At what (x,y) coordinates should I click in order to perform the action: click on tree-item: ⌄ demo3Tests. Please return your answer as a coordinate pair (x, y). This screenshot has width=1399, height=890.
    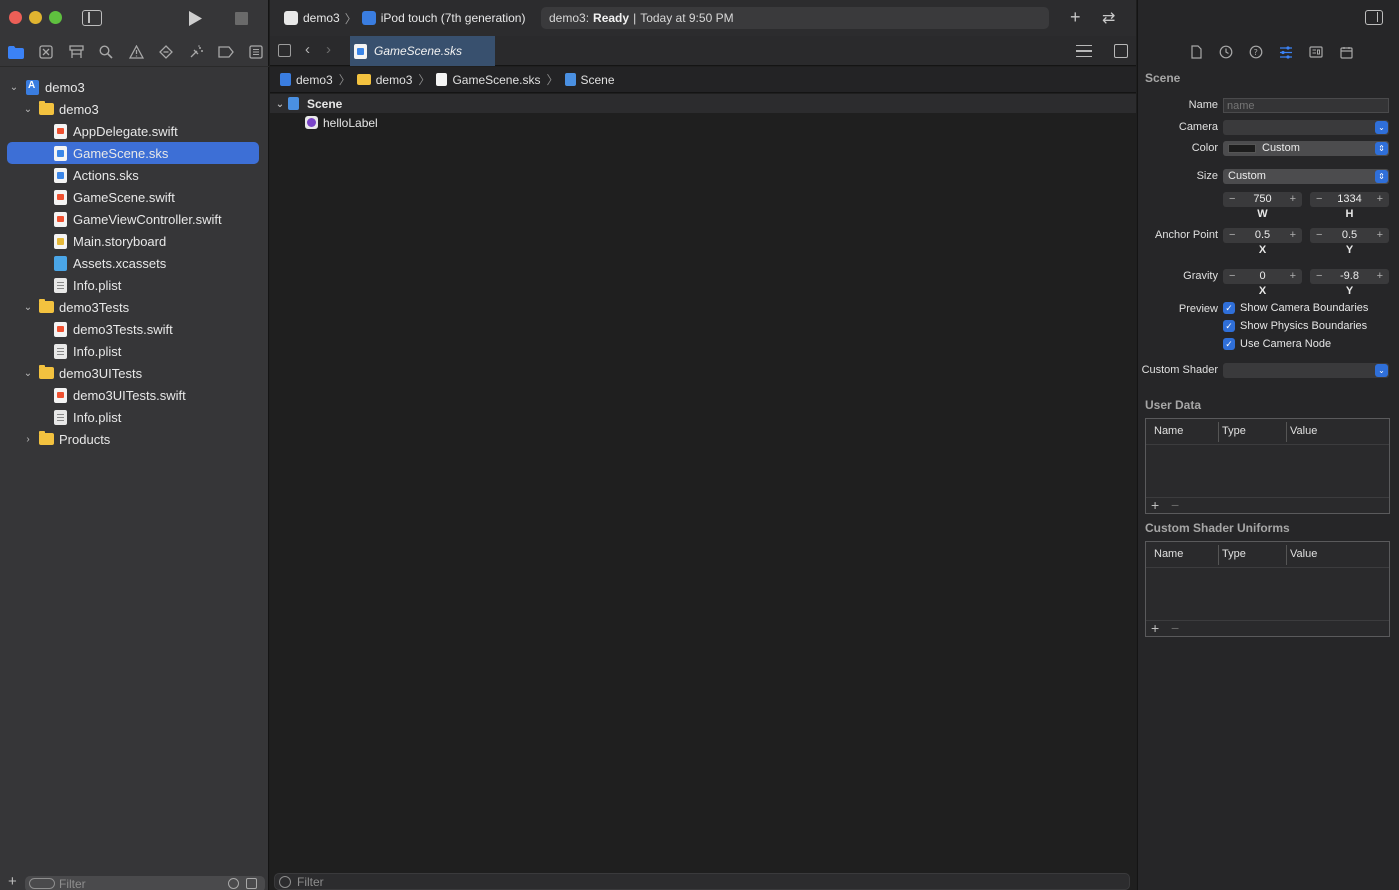
    Looking at the image, I should click on (134, 307).